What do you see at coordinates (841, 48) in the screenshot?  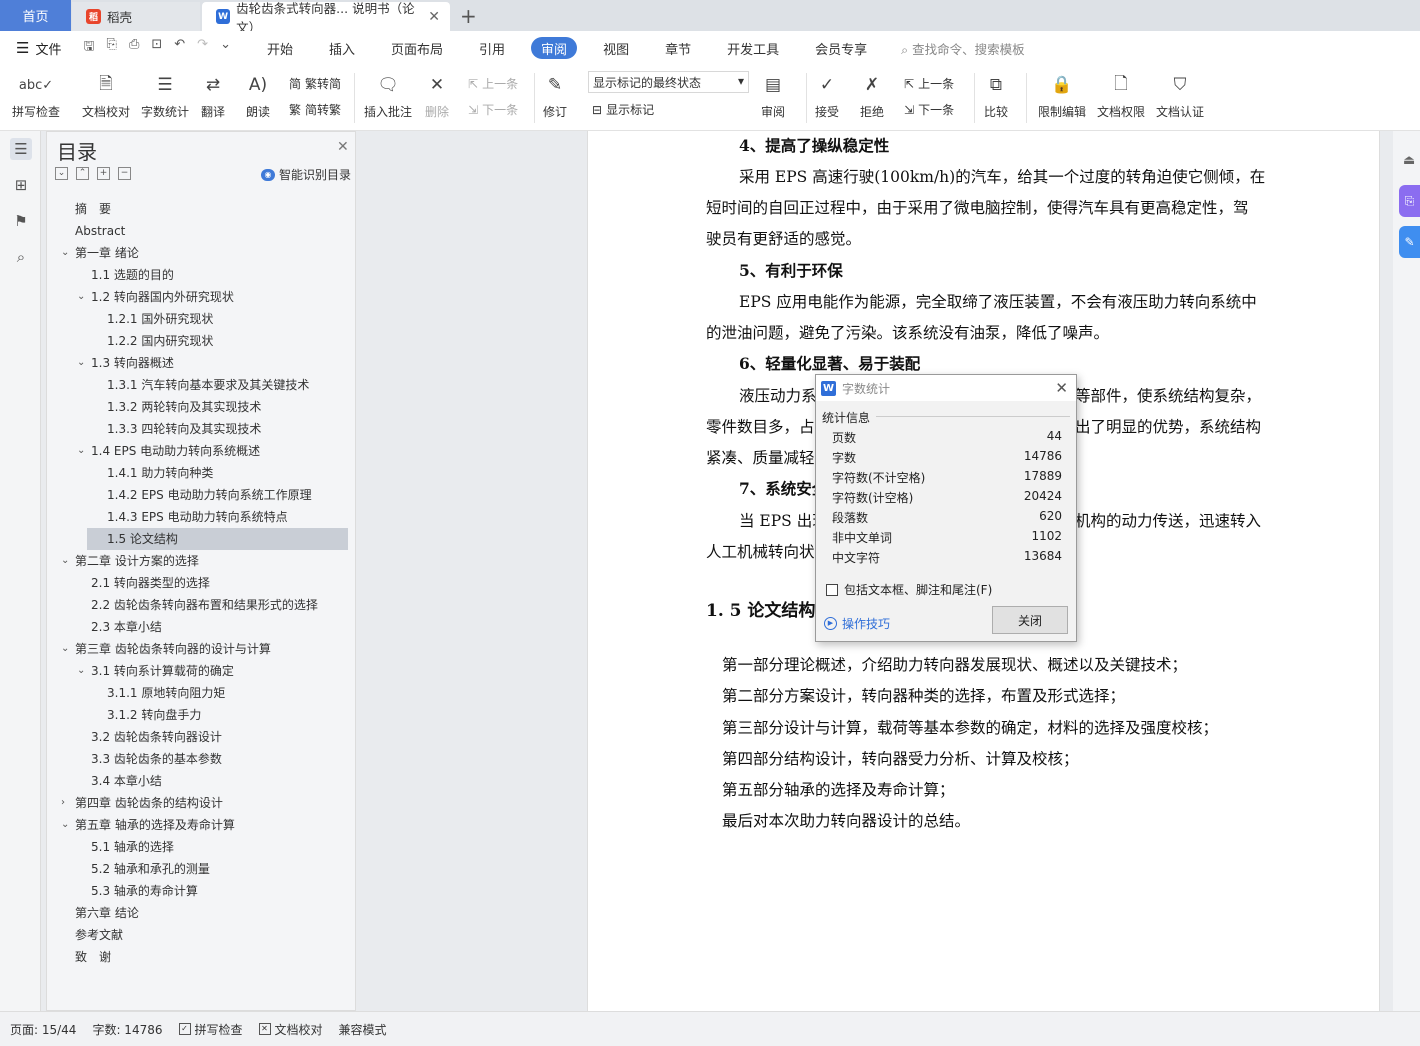 I see `menu-tab: 会员专享` at bounding box center [841, 48].